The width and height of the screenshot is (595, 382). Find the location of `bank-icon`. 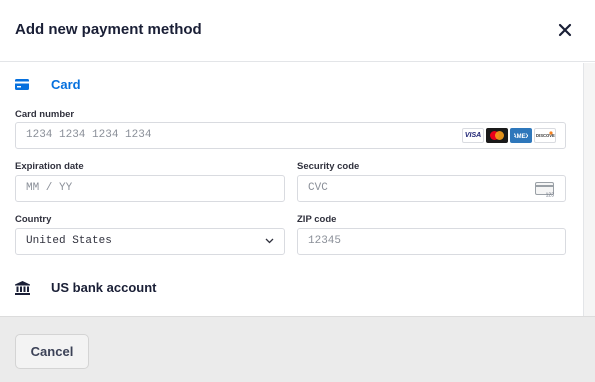

bank-icon is located at coordinates (22, 288).